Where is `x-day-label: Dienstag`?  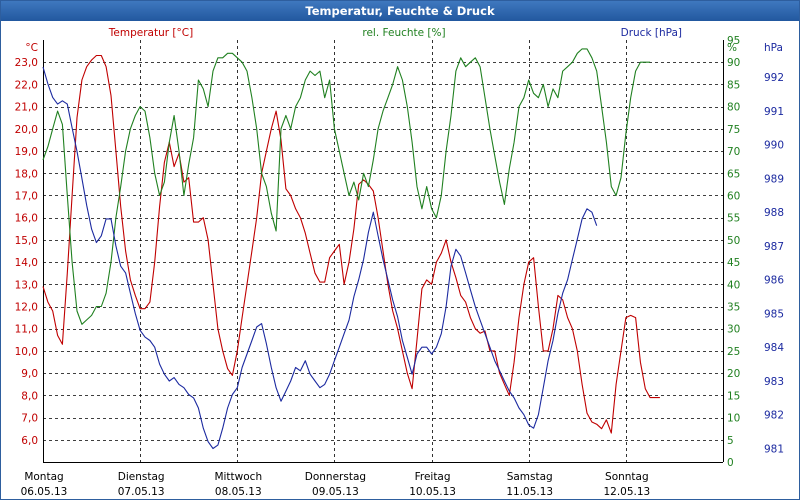 x-day-label: Dienstag is located at coordinates (141, 477).